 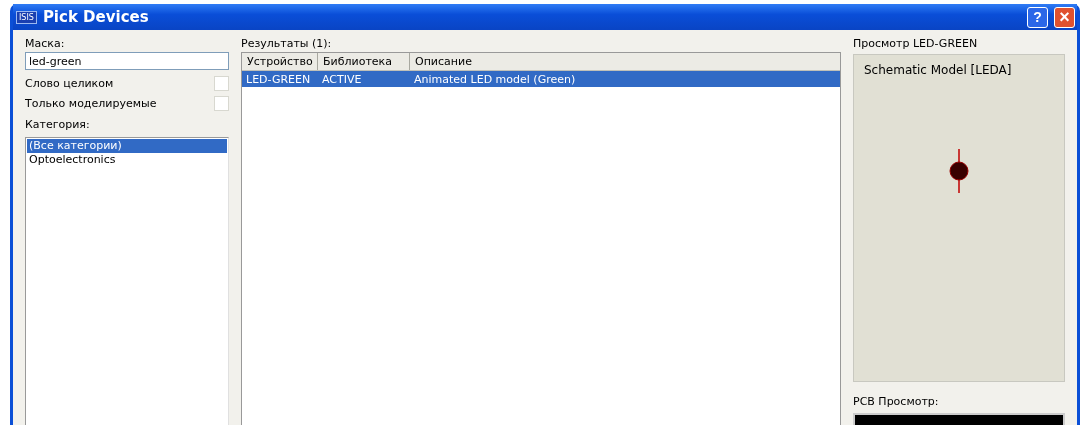 What do you see at coordinates (364, 61) in the screenshot?
I see `column-header: Библиотека` at bounding box center [364, 61].